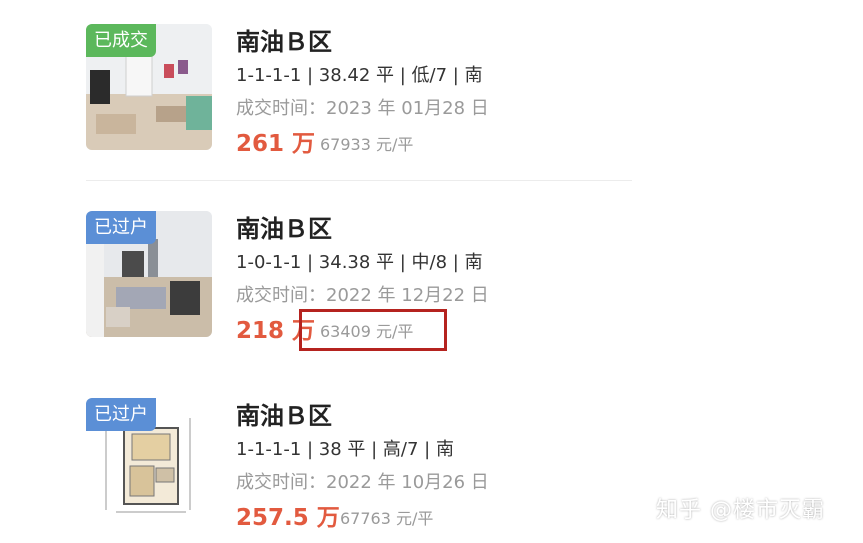  Describe the element at coordinates (276, 144) in the screenshot. I see `total-price: 261 万` at that location.